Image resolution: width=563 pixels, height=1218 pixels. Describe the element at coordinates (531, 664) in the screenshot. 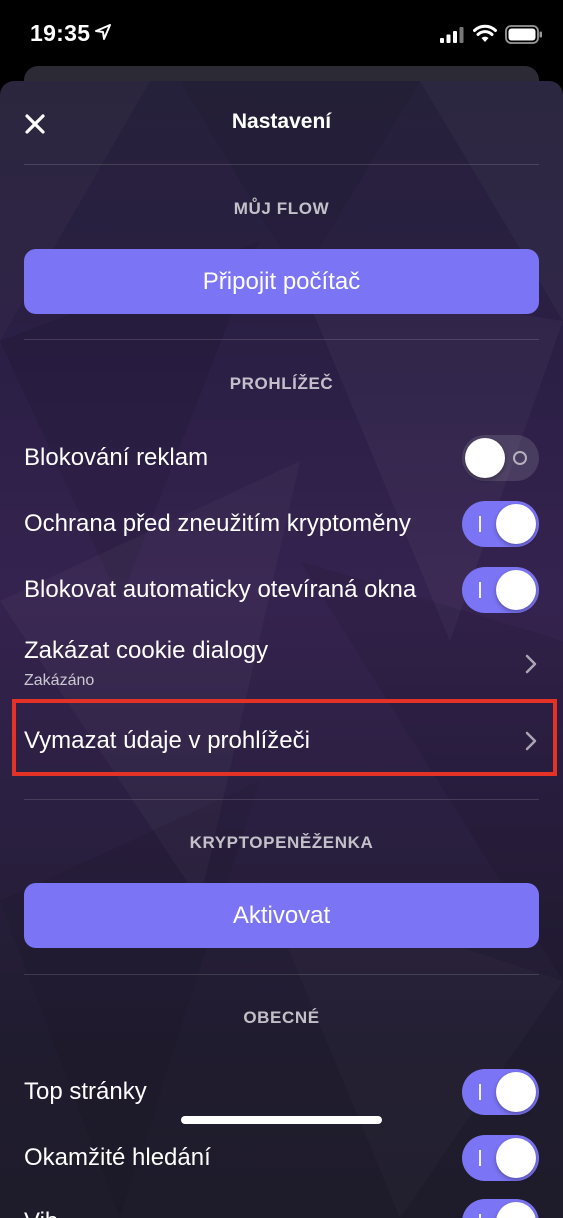

I see `chevron-right-icon` at that location.